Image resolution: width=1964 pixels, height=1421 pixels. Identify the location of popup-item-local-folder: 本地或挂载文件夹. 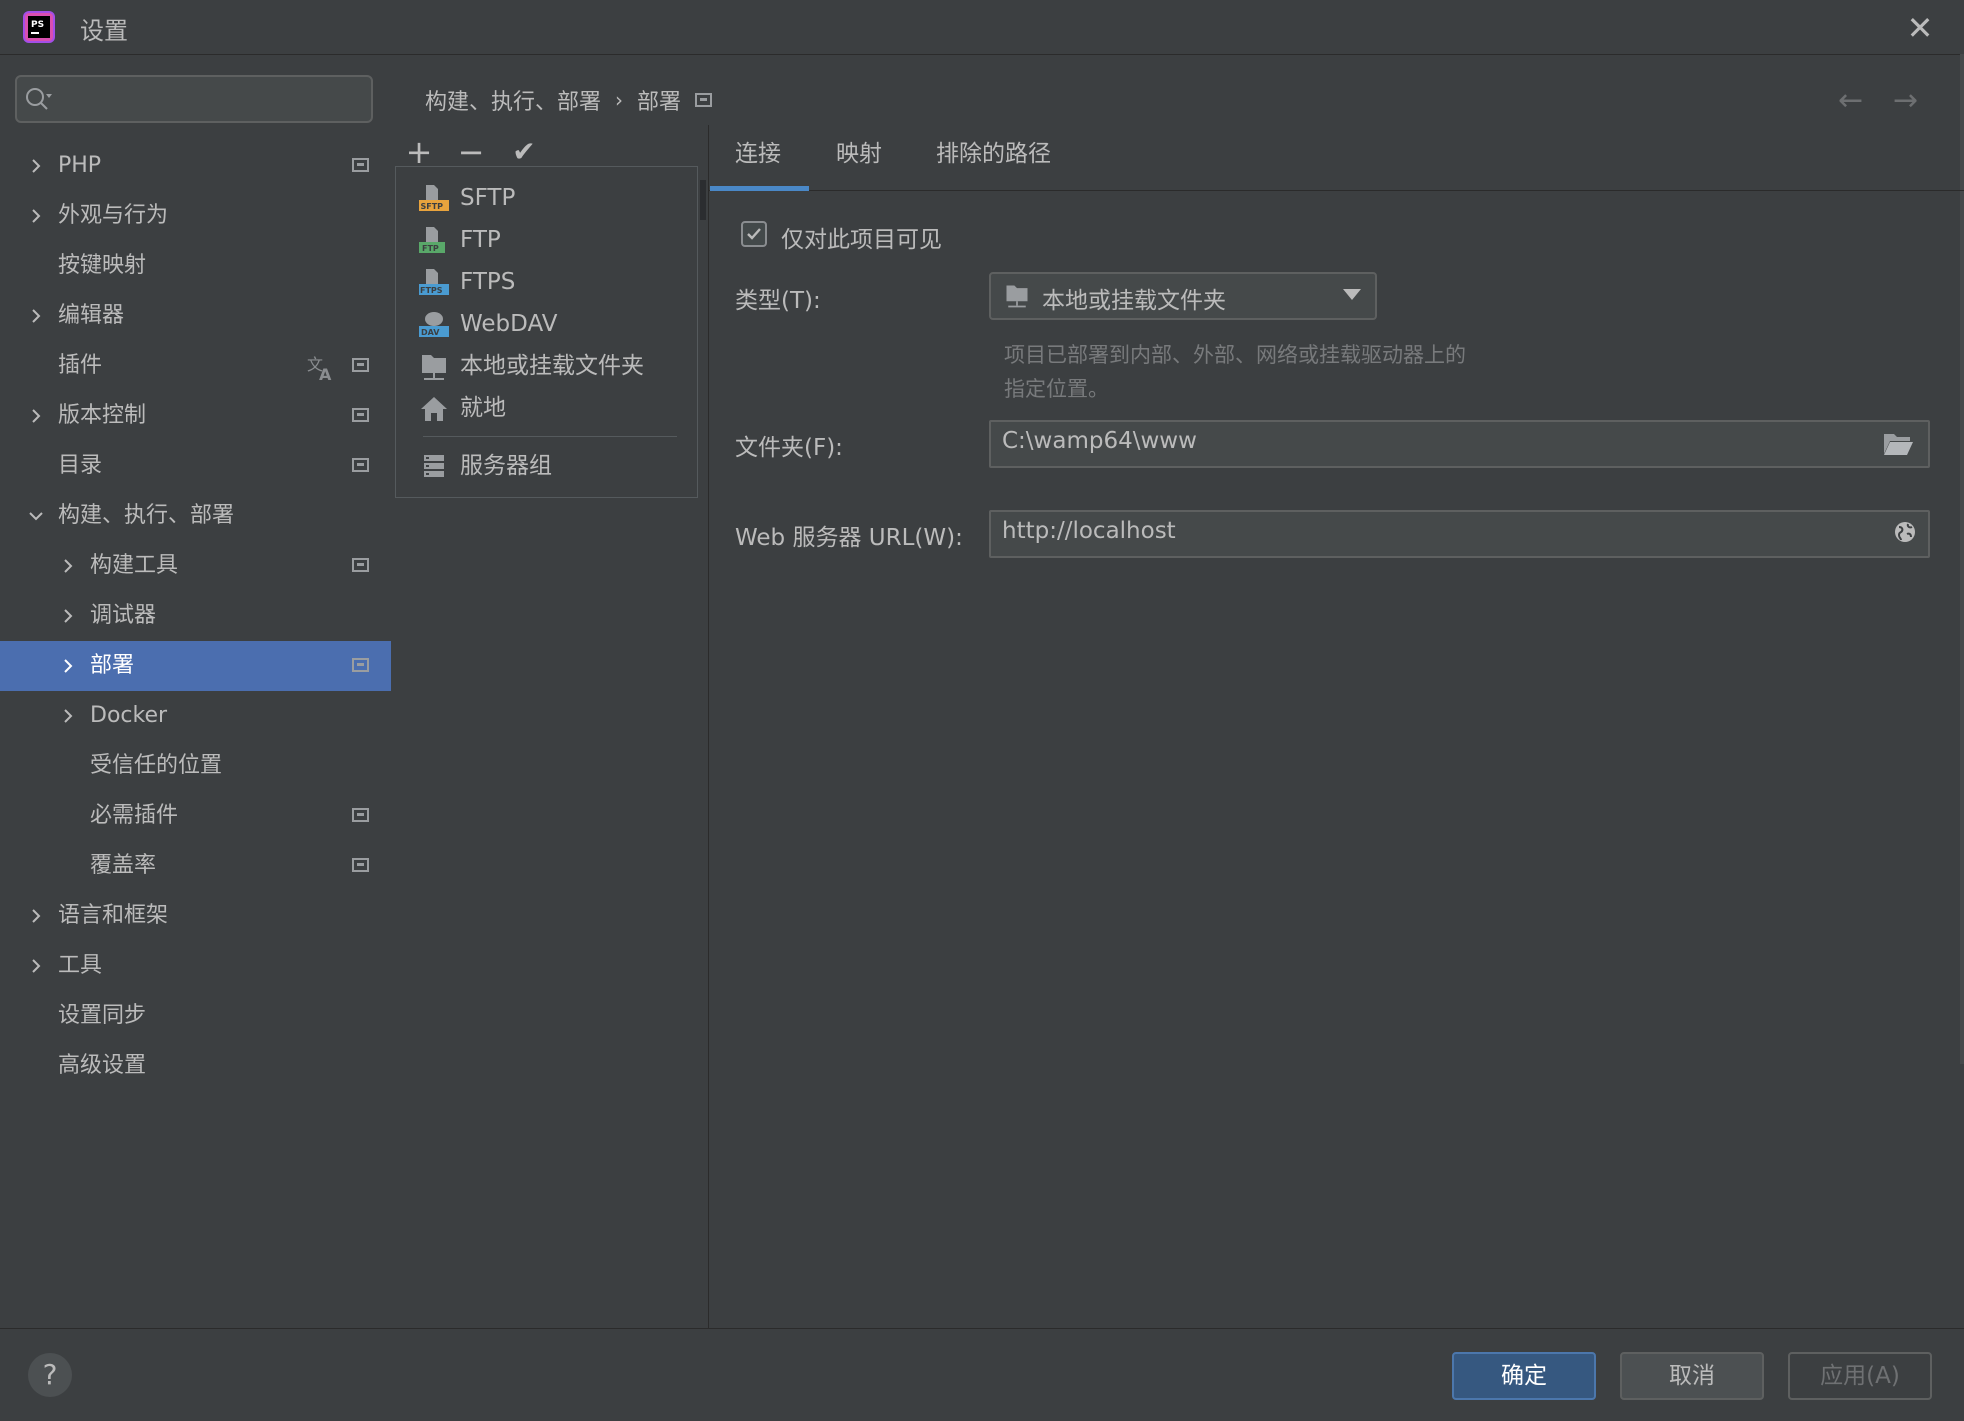
(546, 366).